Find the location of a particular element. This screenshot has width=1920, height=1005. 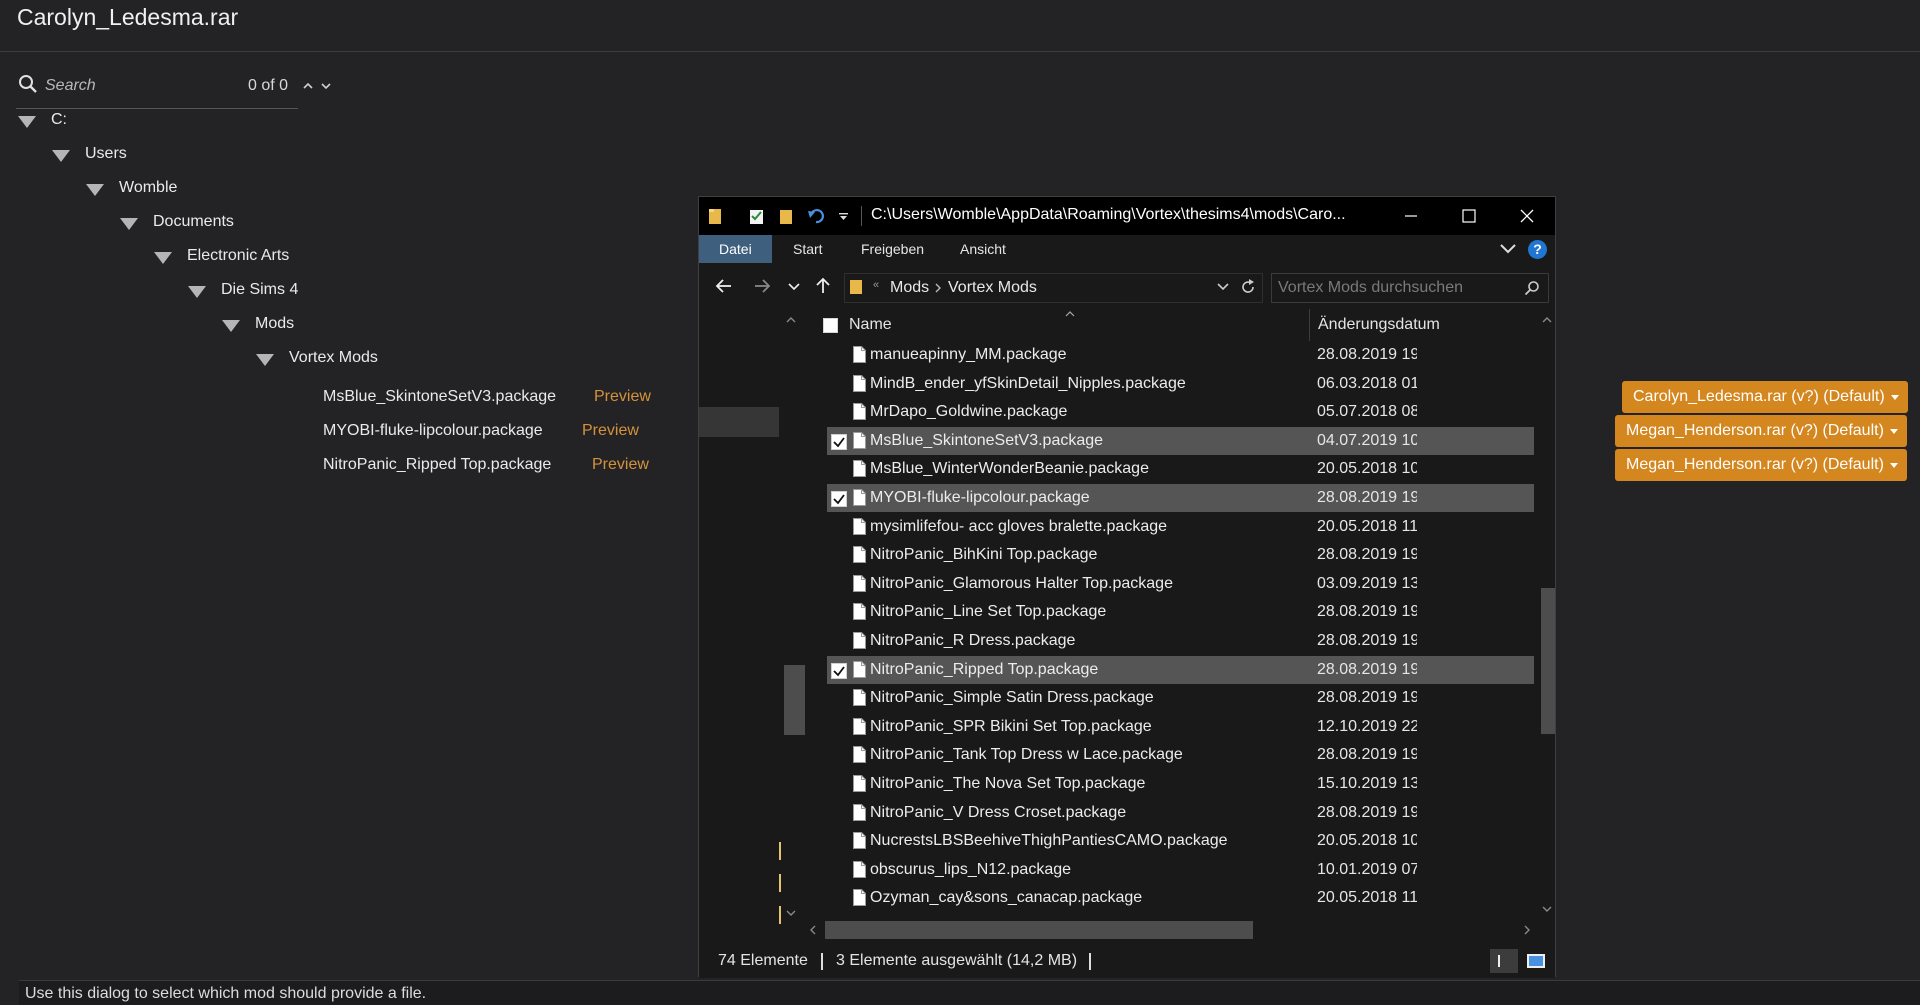

file-list-horizontal-scrollbar is located at coordinates (1171, 930).